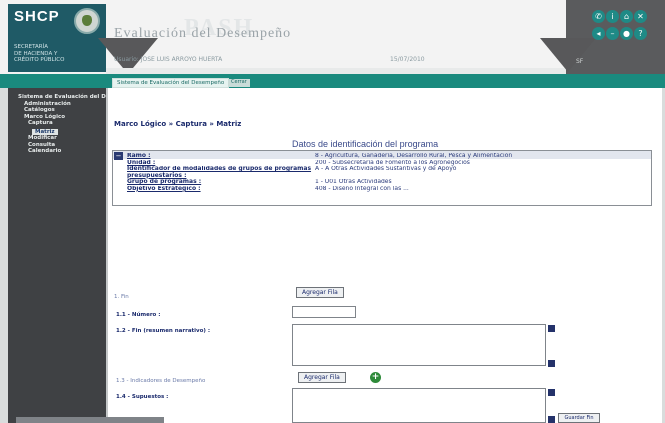 The image size is (665, 423). I want to click on breadcrumb: Marco Lógico » Captura » Matriz, so click(178, 124).